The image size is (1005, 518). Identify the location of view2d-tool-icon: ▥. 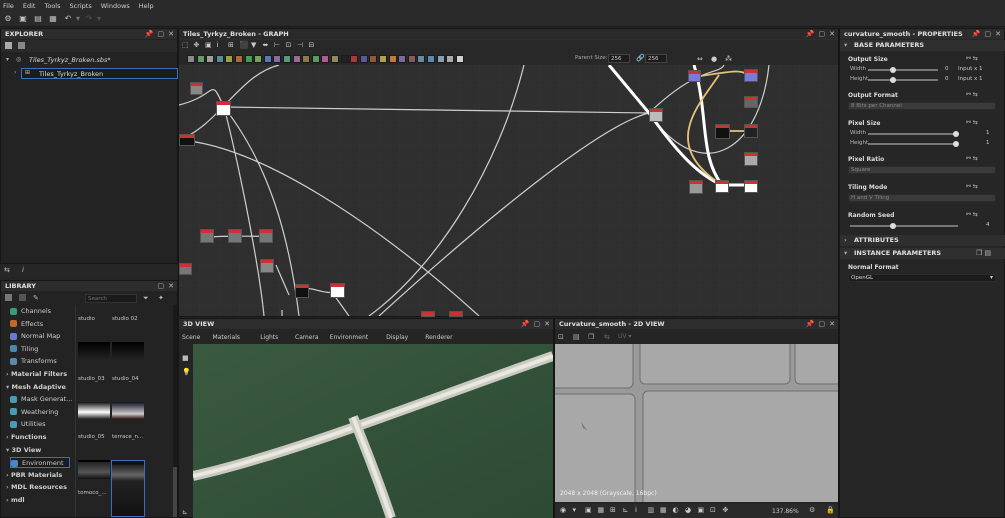
(651, 510).